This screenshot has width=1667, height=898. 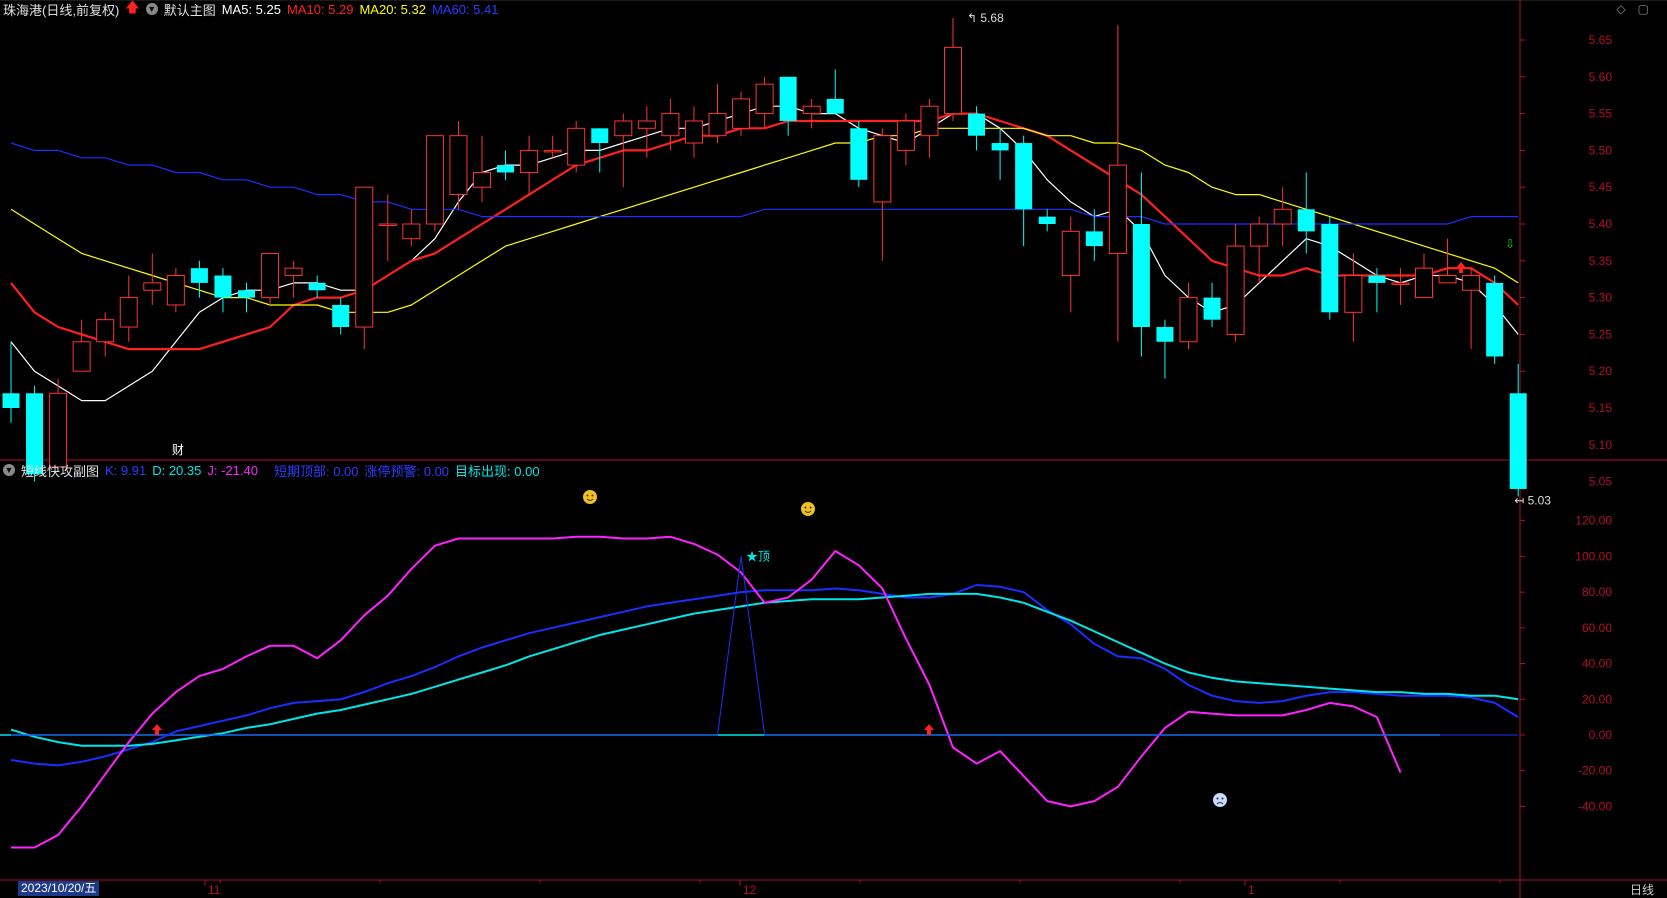 I want to click on y-tick-label: 40.00, so click(x=1597, y=664).